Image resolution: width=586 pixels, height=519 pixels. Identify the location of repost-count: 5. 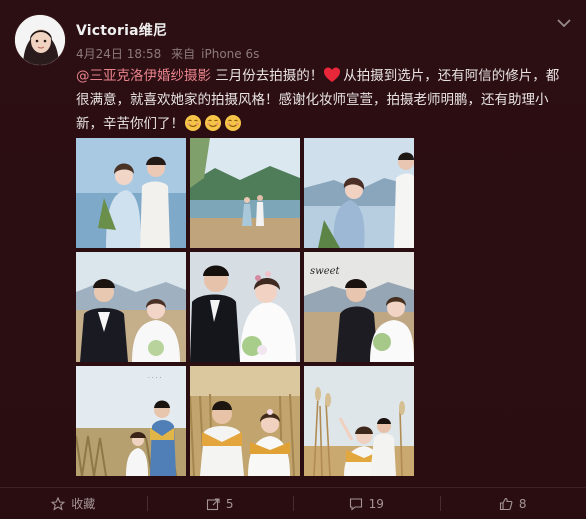
(229, 503).